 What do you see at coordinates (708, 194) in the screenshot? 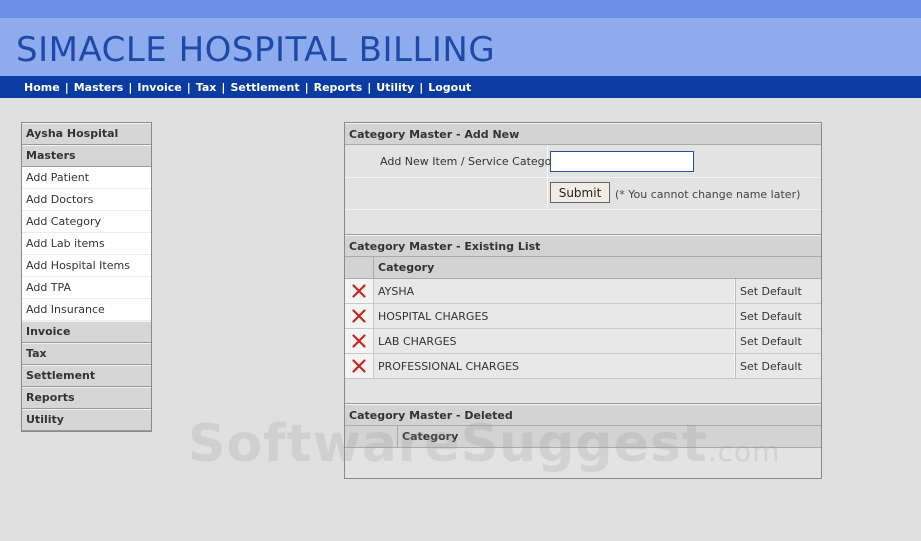
I see `name-change-note: (* You cannot change name later)` at bounding box center [708, 194].